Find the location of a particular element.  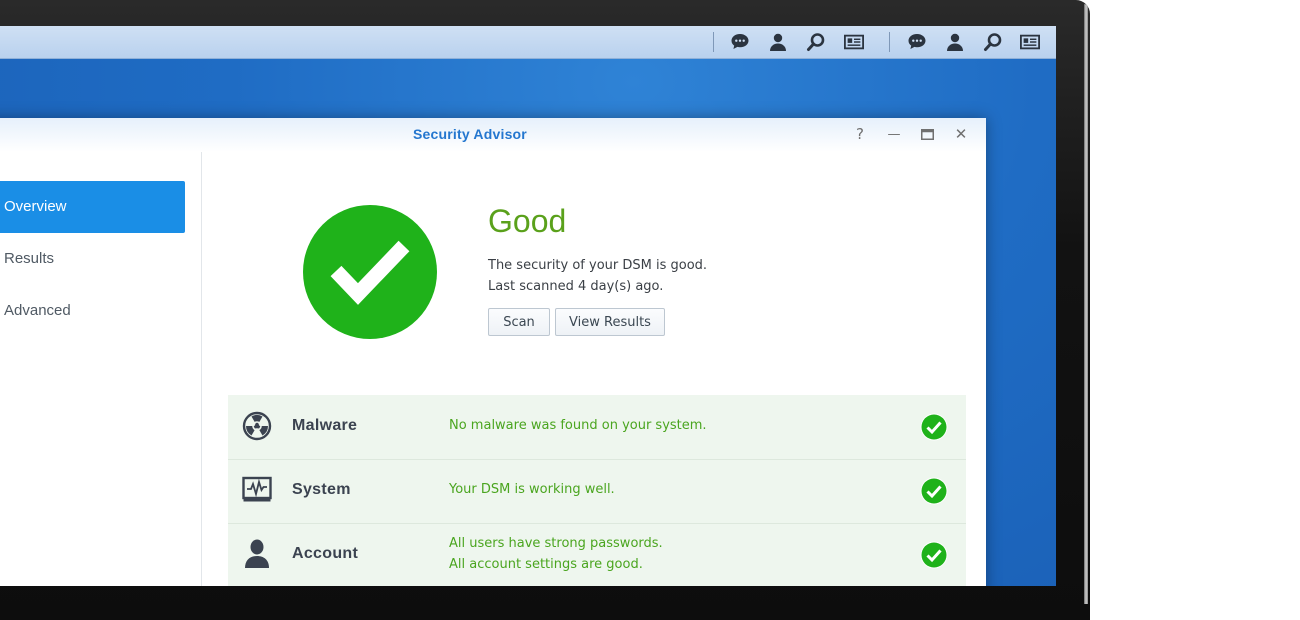

maximize-icon is located at coordinates (927, 134).